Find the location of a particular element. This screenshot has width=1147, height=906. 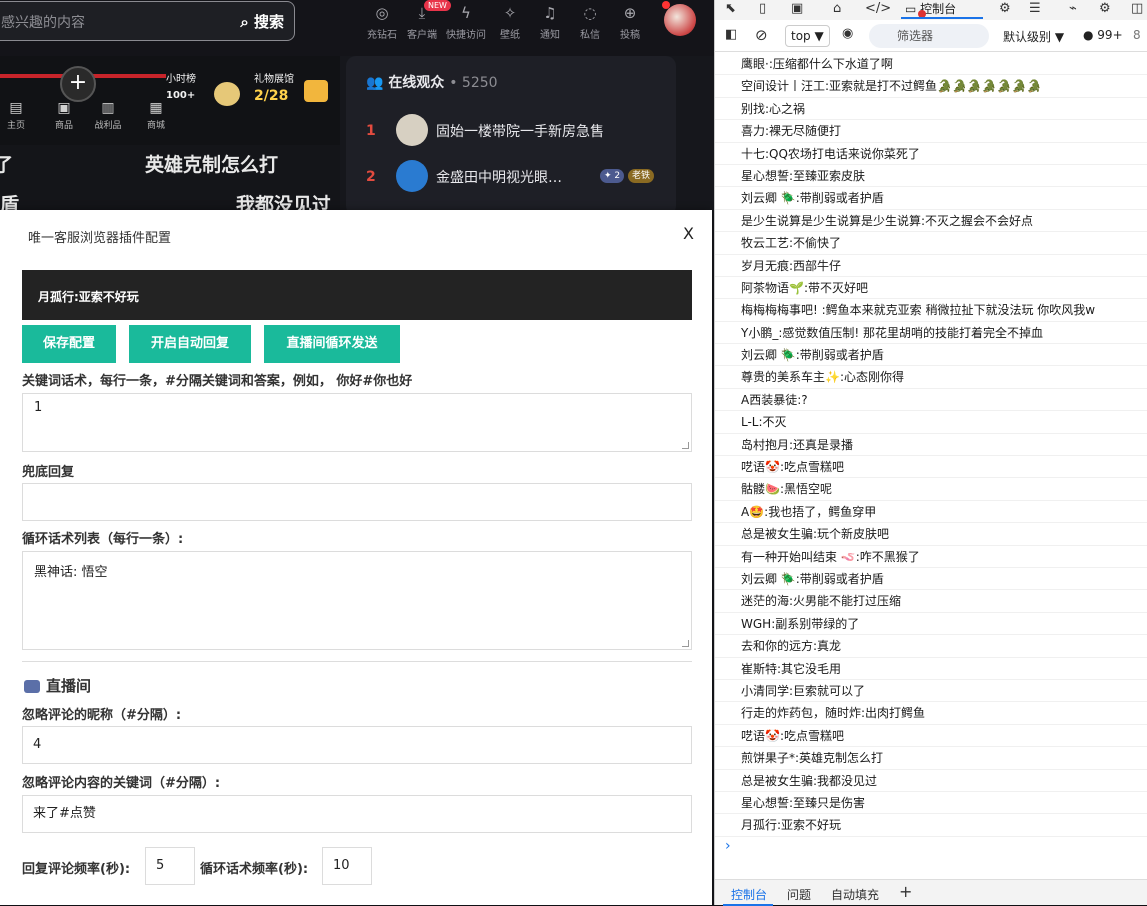

viewer-row: 2 金盛田中明视光眼… ✦ 2 老铁 is located at coordinates (516, 178).